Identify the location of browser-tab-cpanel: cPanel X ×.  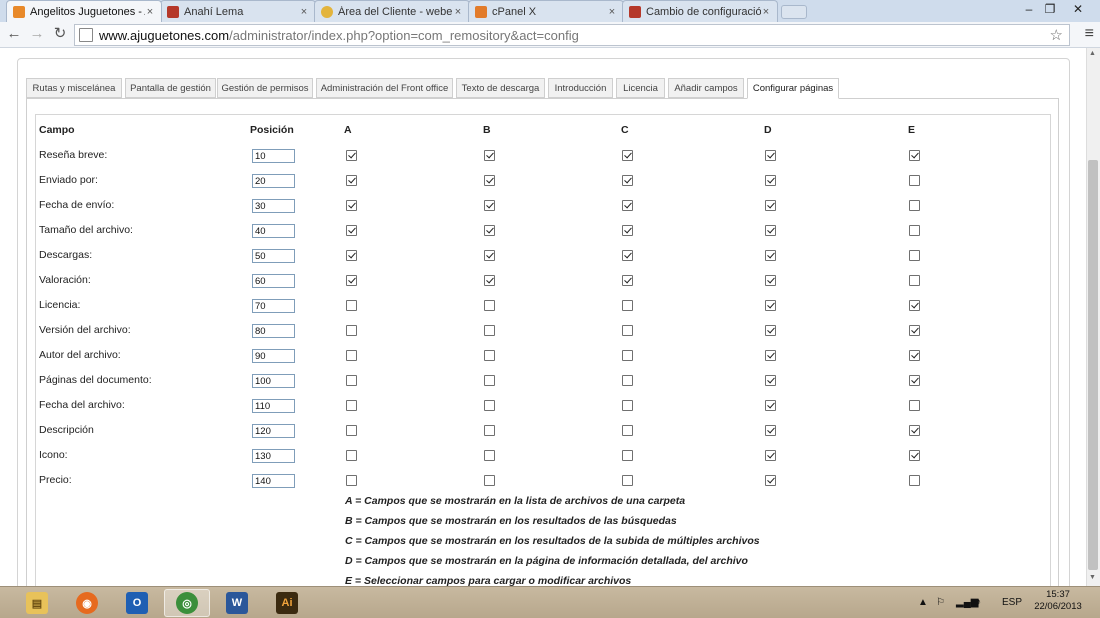
(546, 11).